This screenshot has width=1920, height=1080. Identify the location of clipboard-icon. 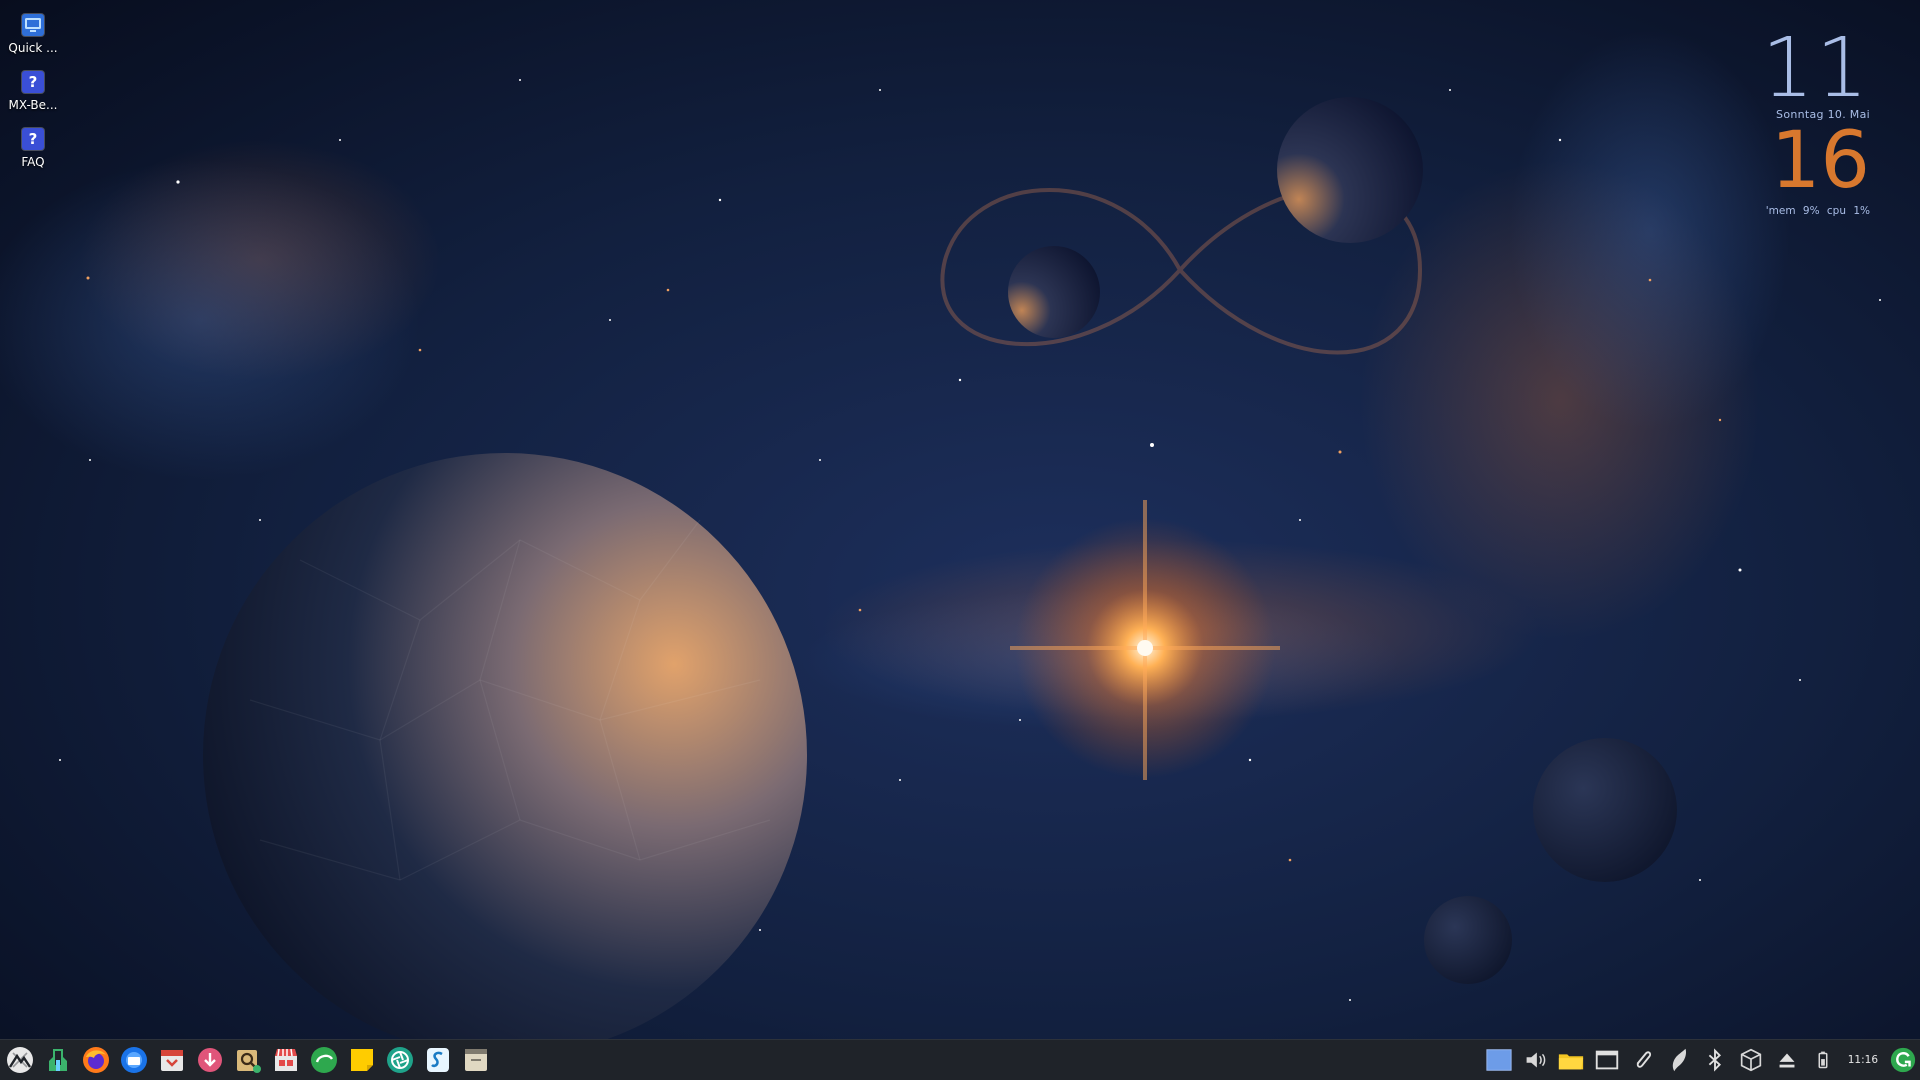
(1643, 1060).